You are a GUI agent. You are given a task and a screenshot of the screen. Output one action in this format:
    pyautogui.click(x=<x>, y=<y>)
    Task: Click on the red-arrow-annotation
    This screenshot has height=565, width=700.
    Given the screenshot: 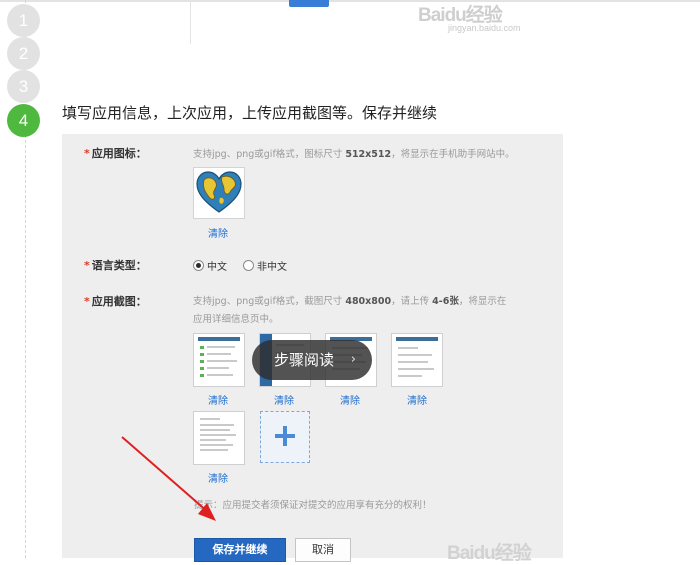 What is the action you would take?
    pyautogui.click(x=168, y=478)
    